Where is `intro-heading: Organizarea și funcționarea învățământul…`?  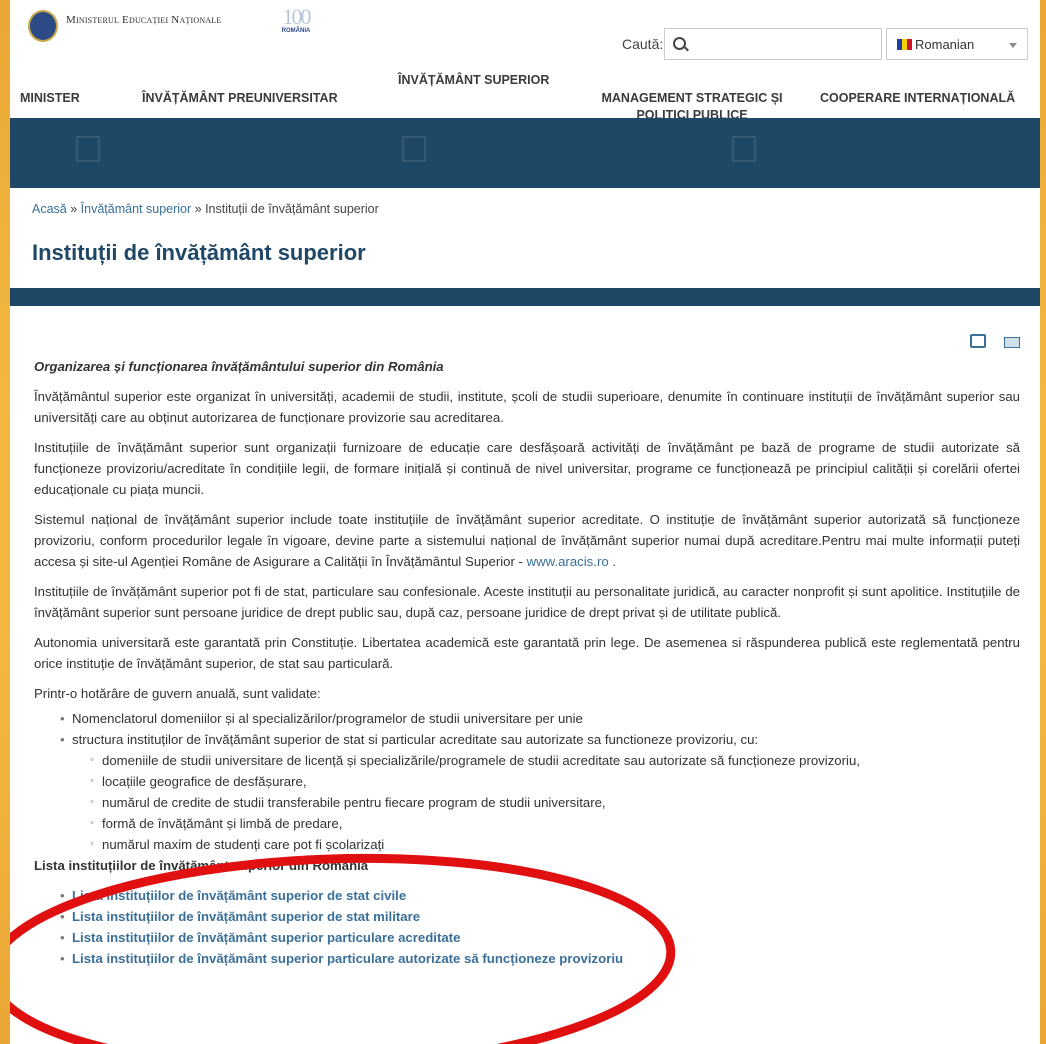
intro-heading: Organizarea și funcționarea învățământul… is located at coordinates (239, 366).